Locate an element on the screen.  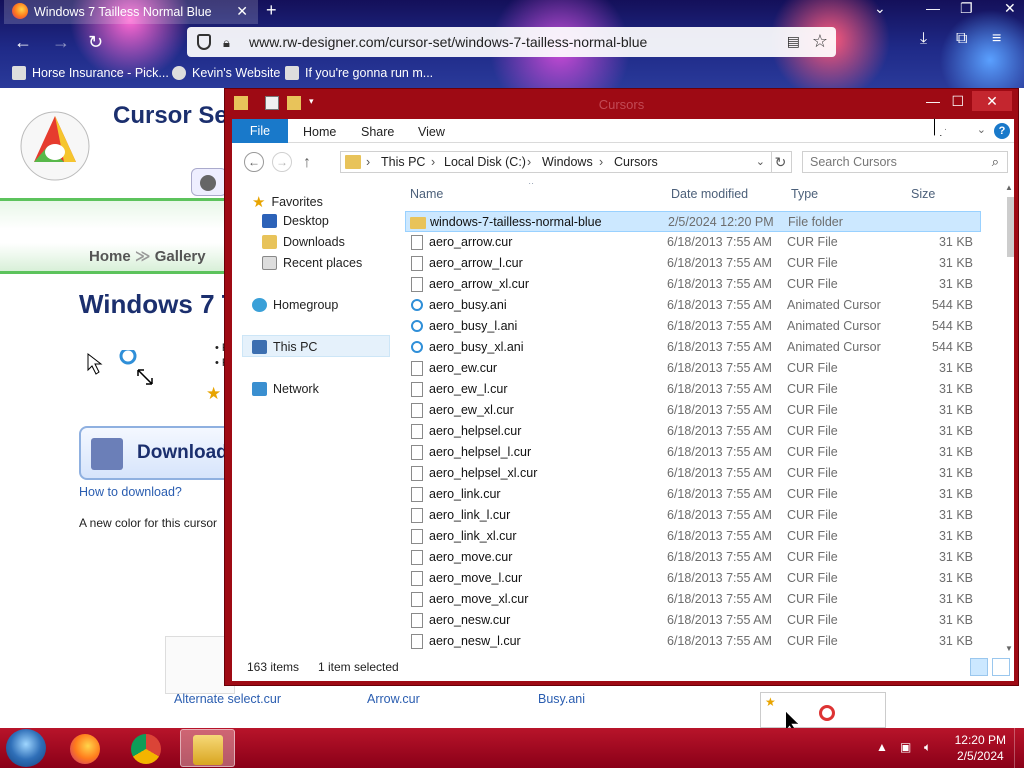
how-to-download-link: How to download? is located at coordinates (130, 492).